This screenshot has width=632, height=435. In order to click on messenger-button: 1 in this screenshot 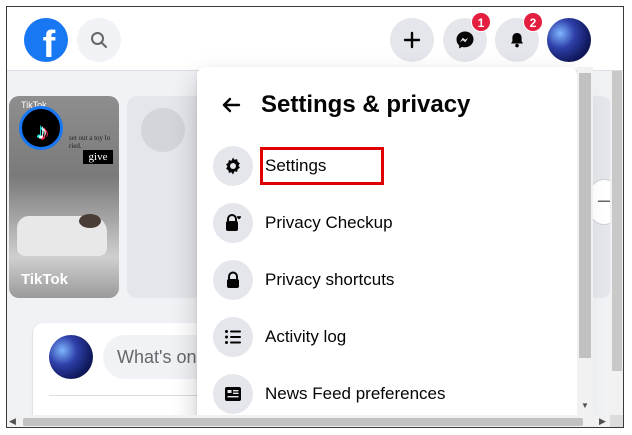, I will do `click(467, 37)`.